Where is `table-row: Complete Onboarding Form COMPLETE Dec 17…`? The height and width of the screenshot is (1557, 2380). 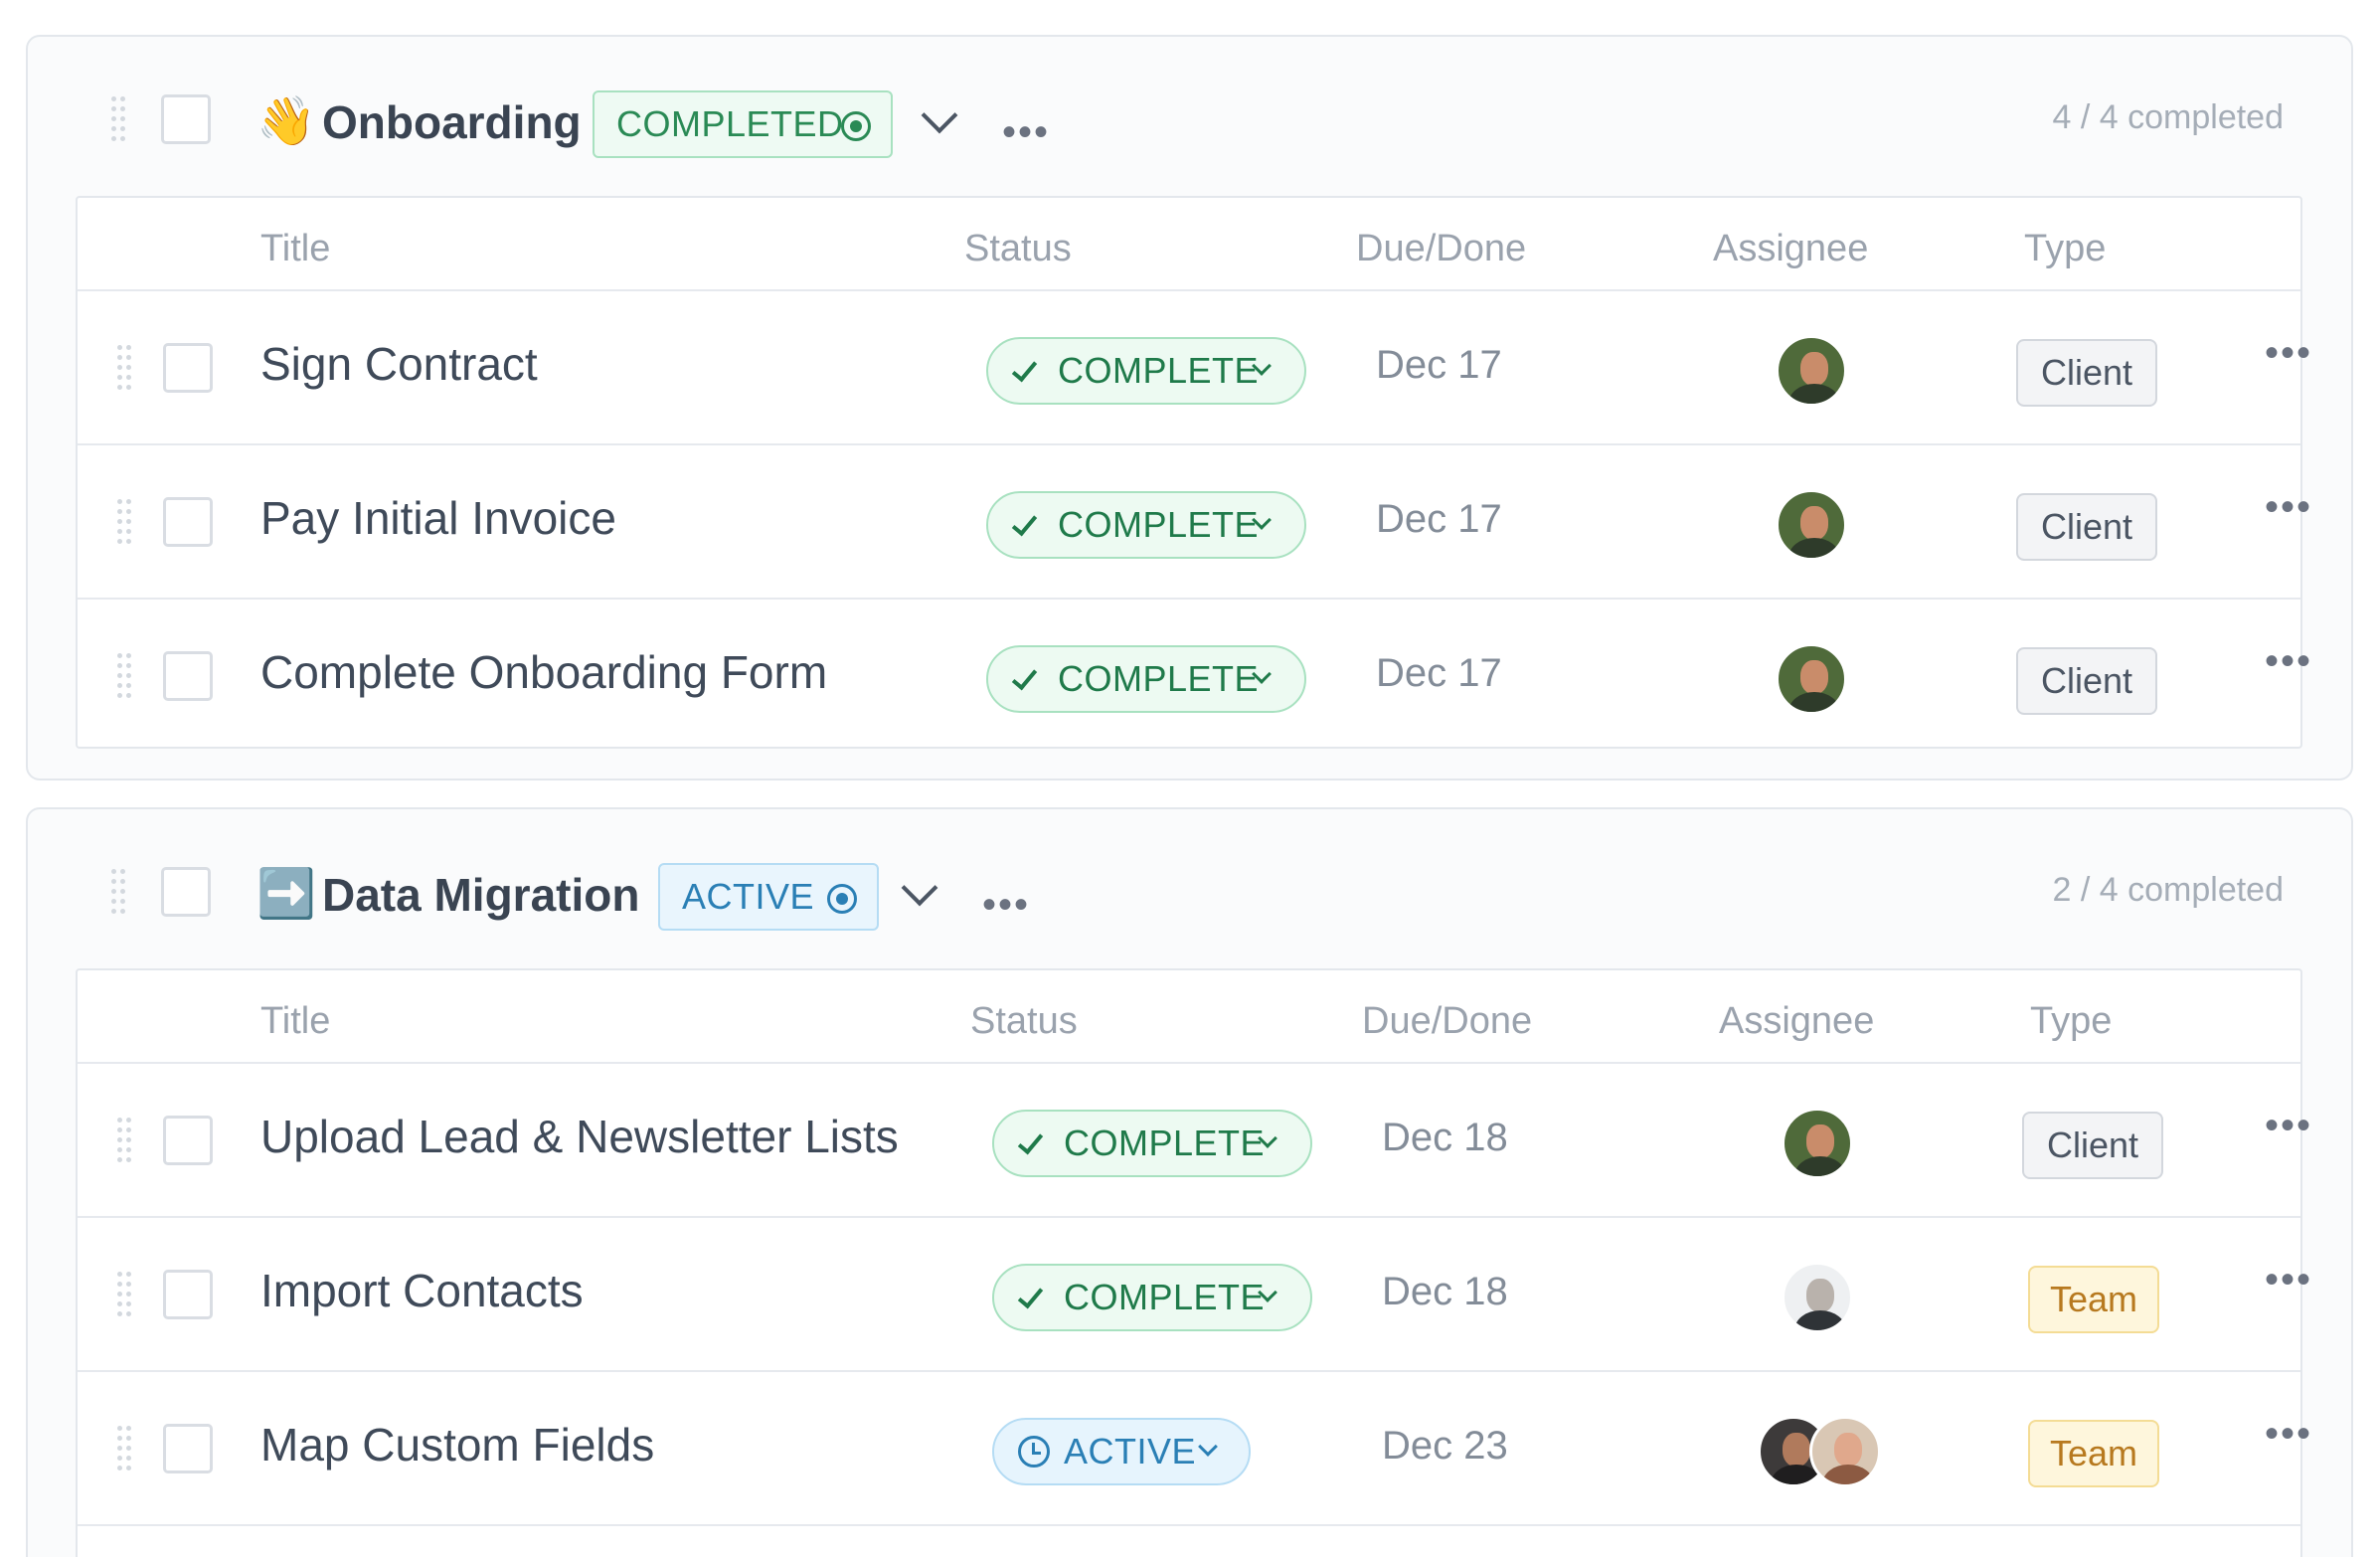 table-row: Complete Onboarding Form COMPLETE Dec 17… is located at coordinates (1194, 677).